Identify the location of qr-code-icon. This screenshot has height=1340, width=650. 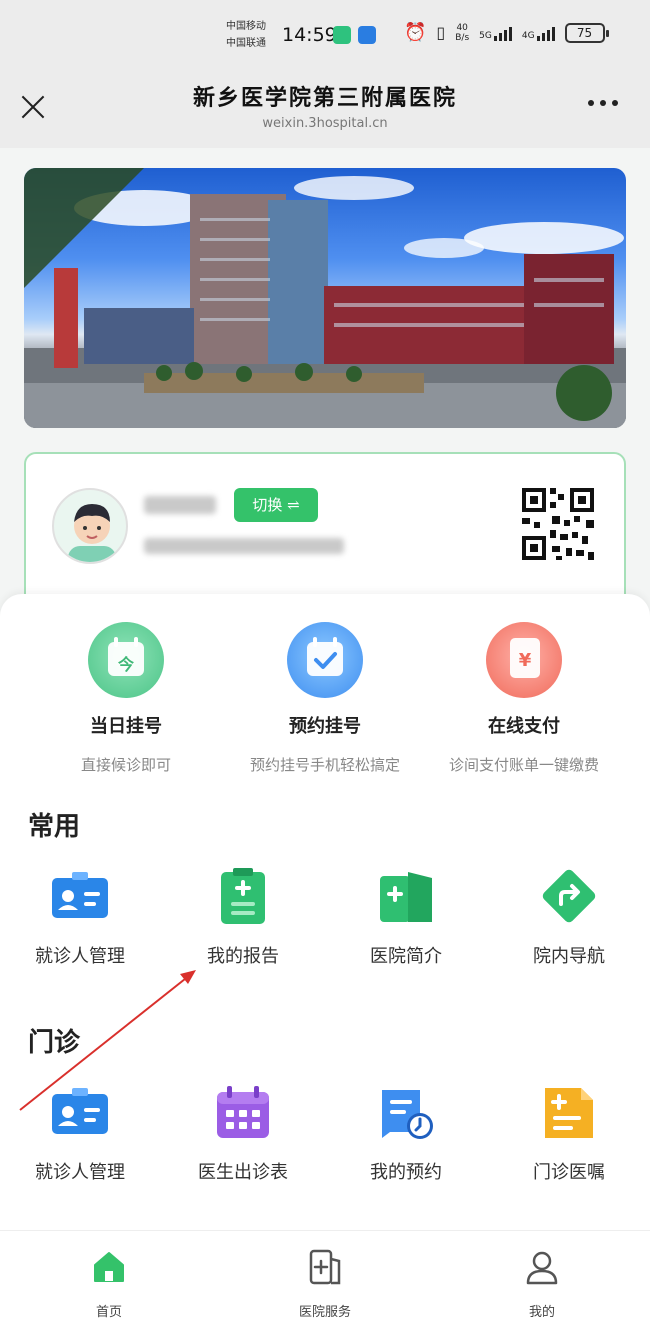
(558, 524).